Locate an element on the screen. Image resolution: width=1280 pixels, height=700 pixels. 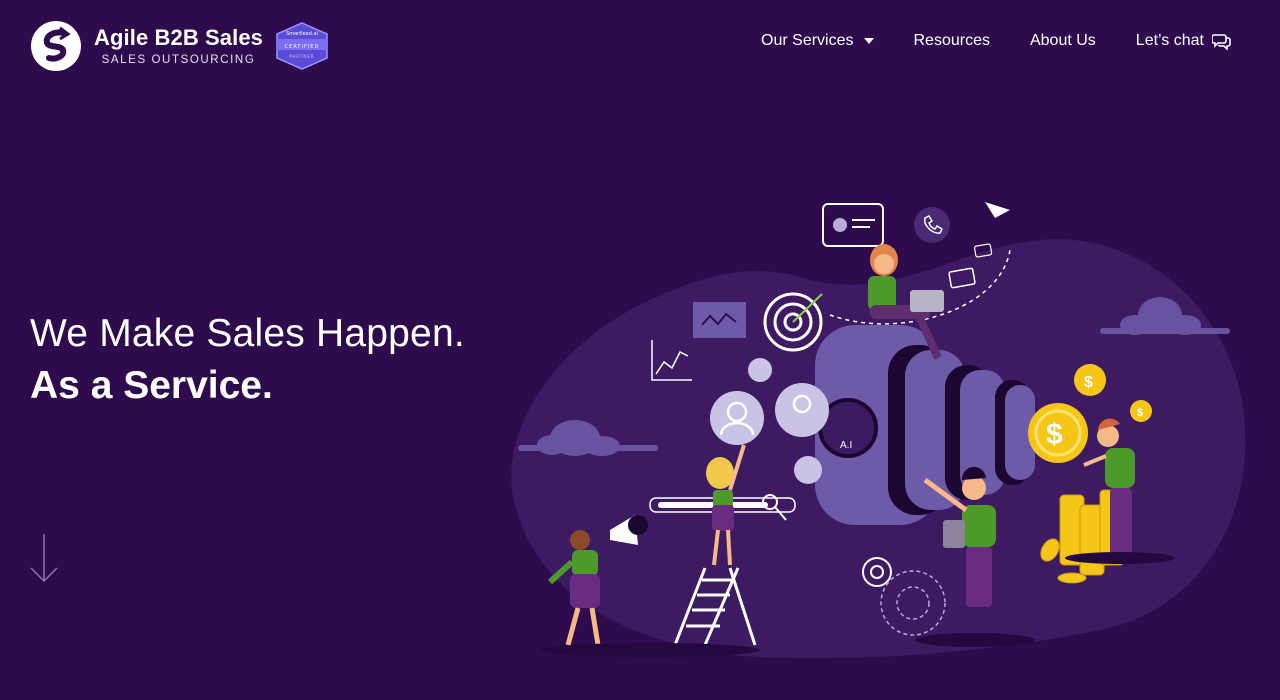
nav-resources: Resources is located at coordinates (952, 41).